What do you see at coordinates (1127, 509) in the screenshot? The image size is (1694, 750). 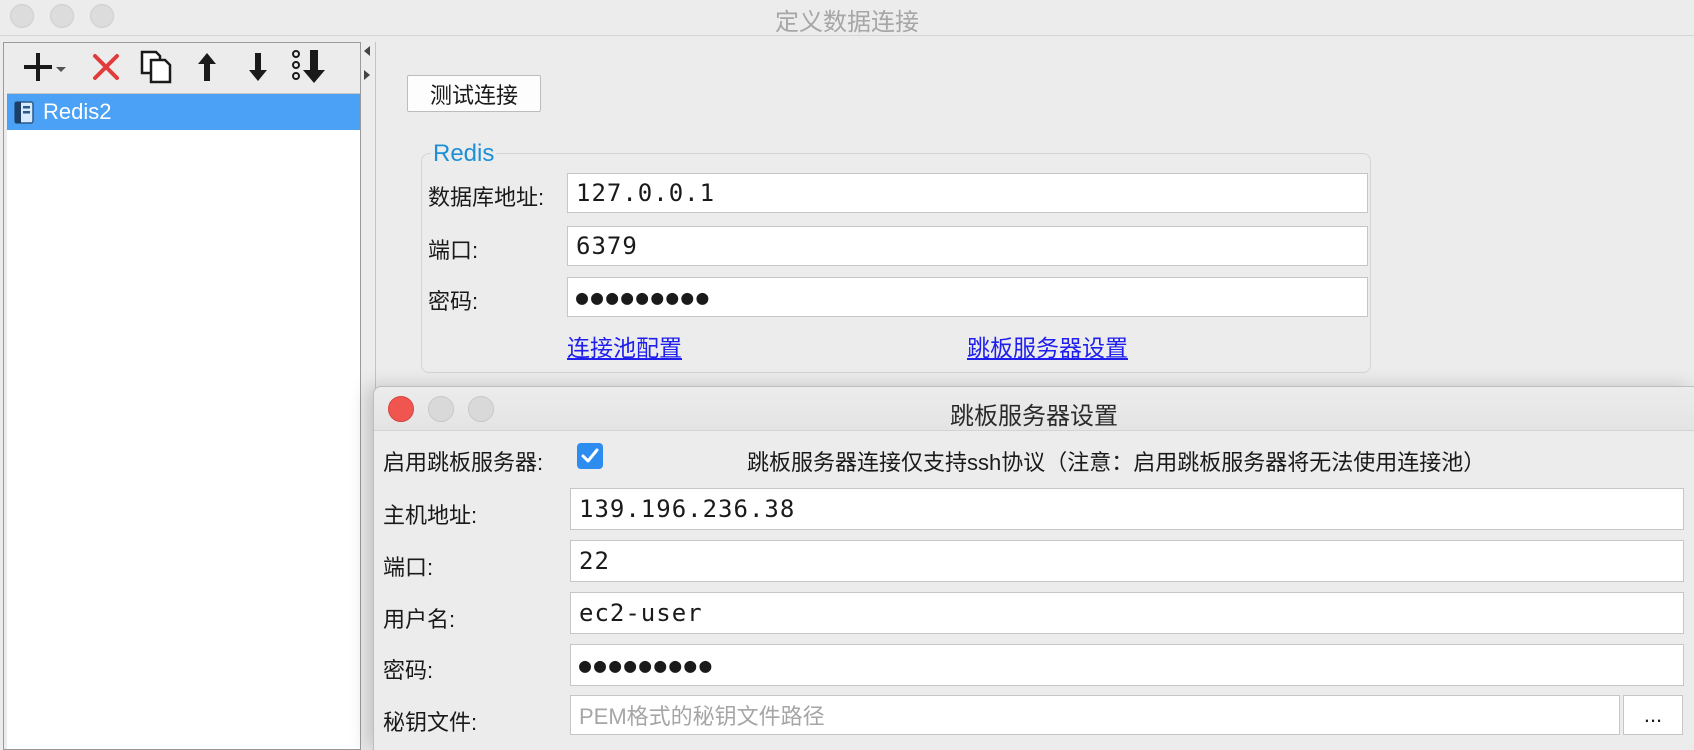 I see `jump-host-input: 139.196.236.38` at bounding box center [1127, 509].